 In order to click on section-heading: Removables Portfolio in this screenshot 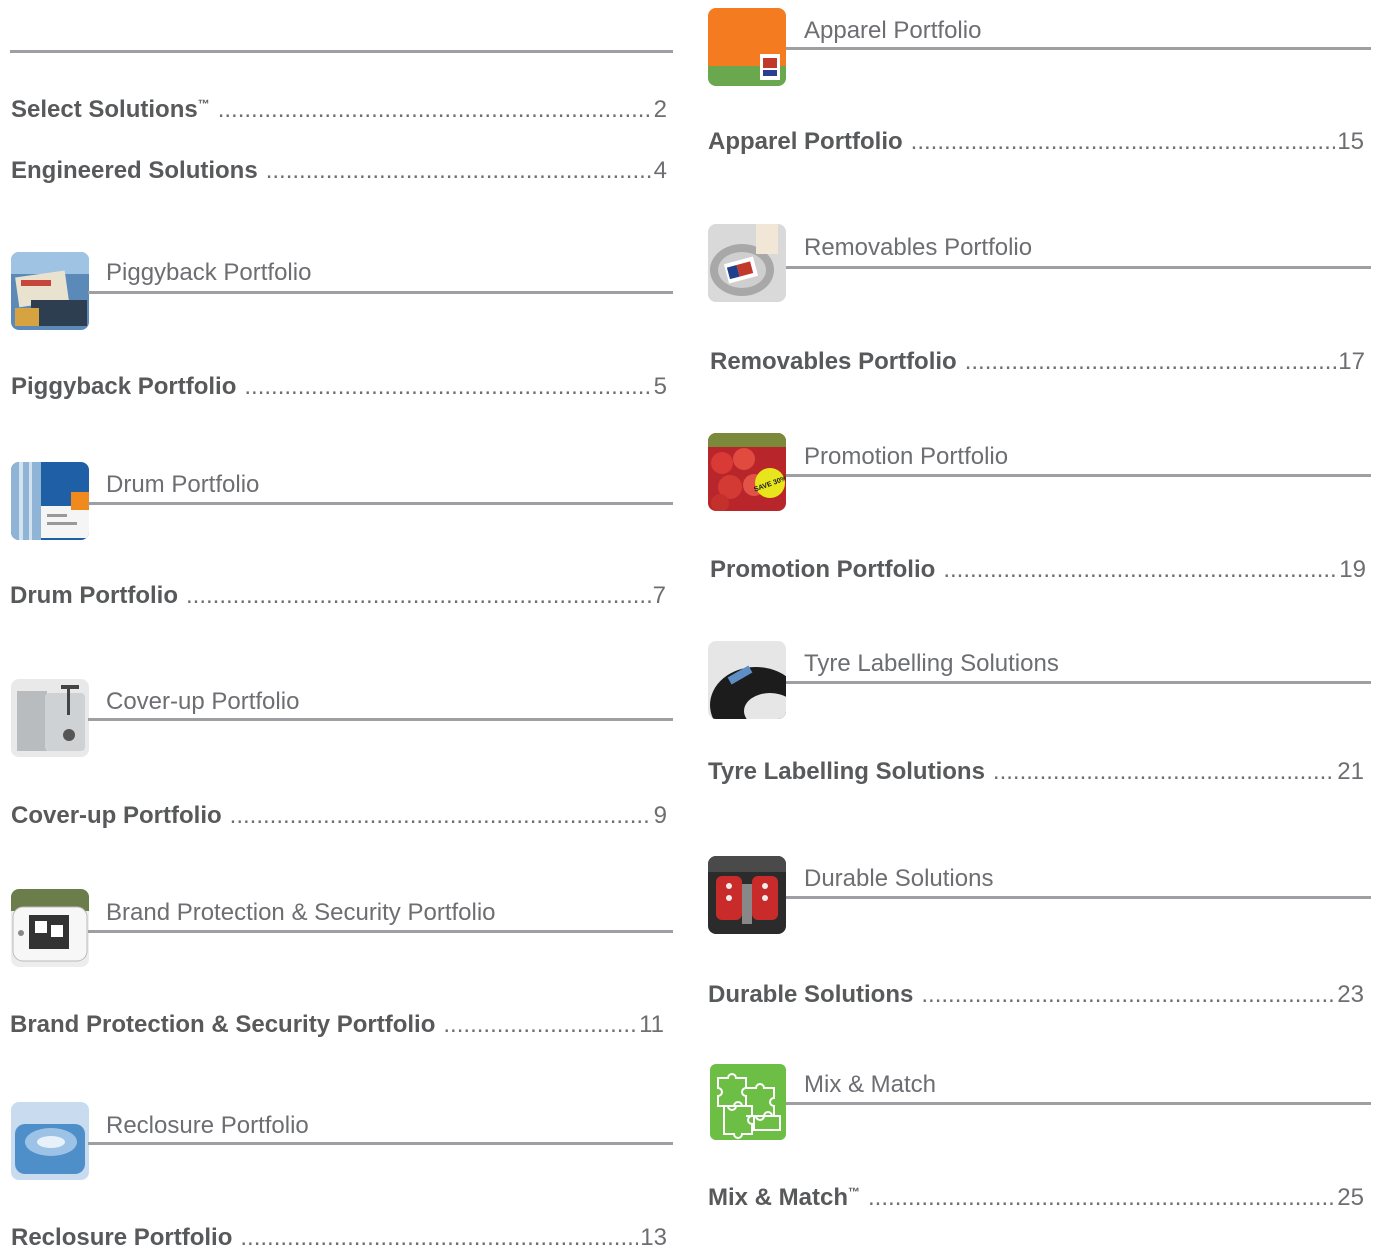, I will do `click(918, 247)`.